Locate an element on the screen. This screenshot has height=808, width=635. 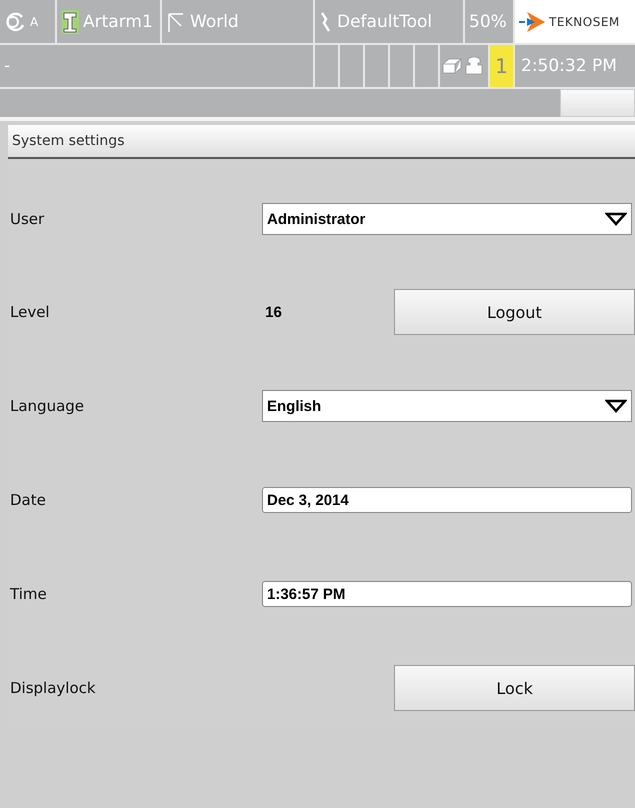
tool-icon is located at coordinates (326, 21).